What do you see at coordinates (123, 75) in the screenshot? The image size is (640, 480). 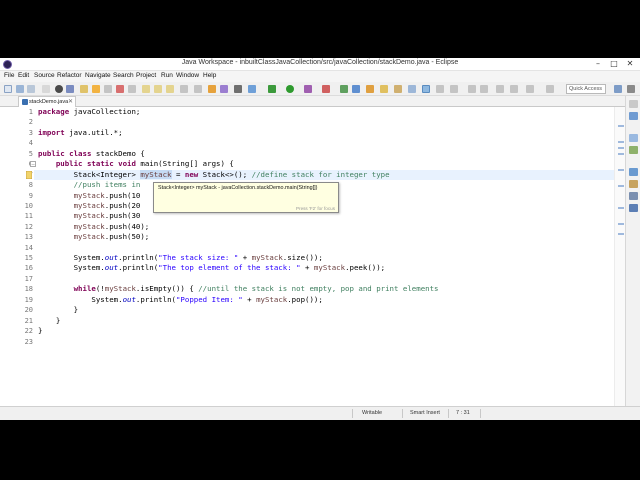 I see `menu-search: Search` at bounding box center [123, 75].